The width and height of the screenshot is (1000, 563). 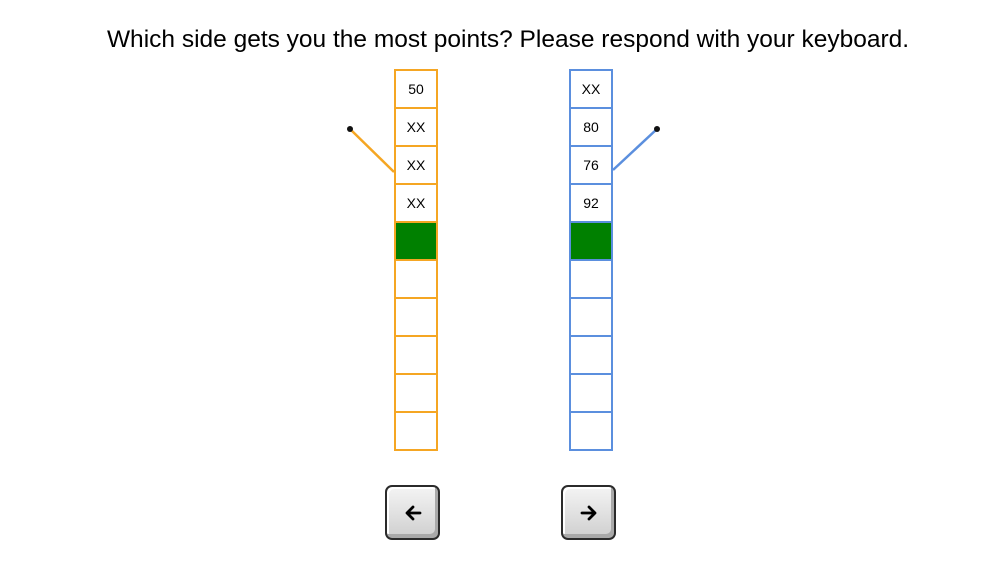 I want to click on right-pointer, so click(x=636, y=148).